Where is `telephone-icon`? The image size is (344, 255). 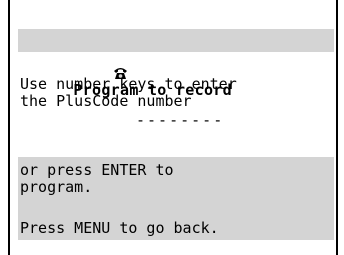
telephone-icon is located at coordinates (92, 64).